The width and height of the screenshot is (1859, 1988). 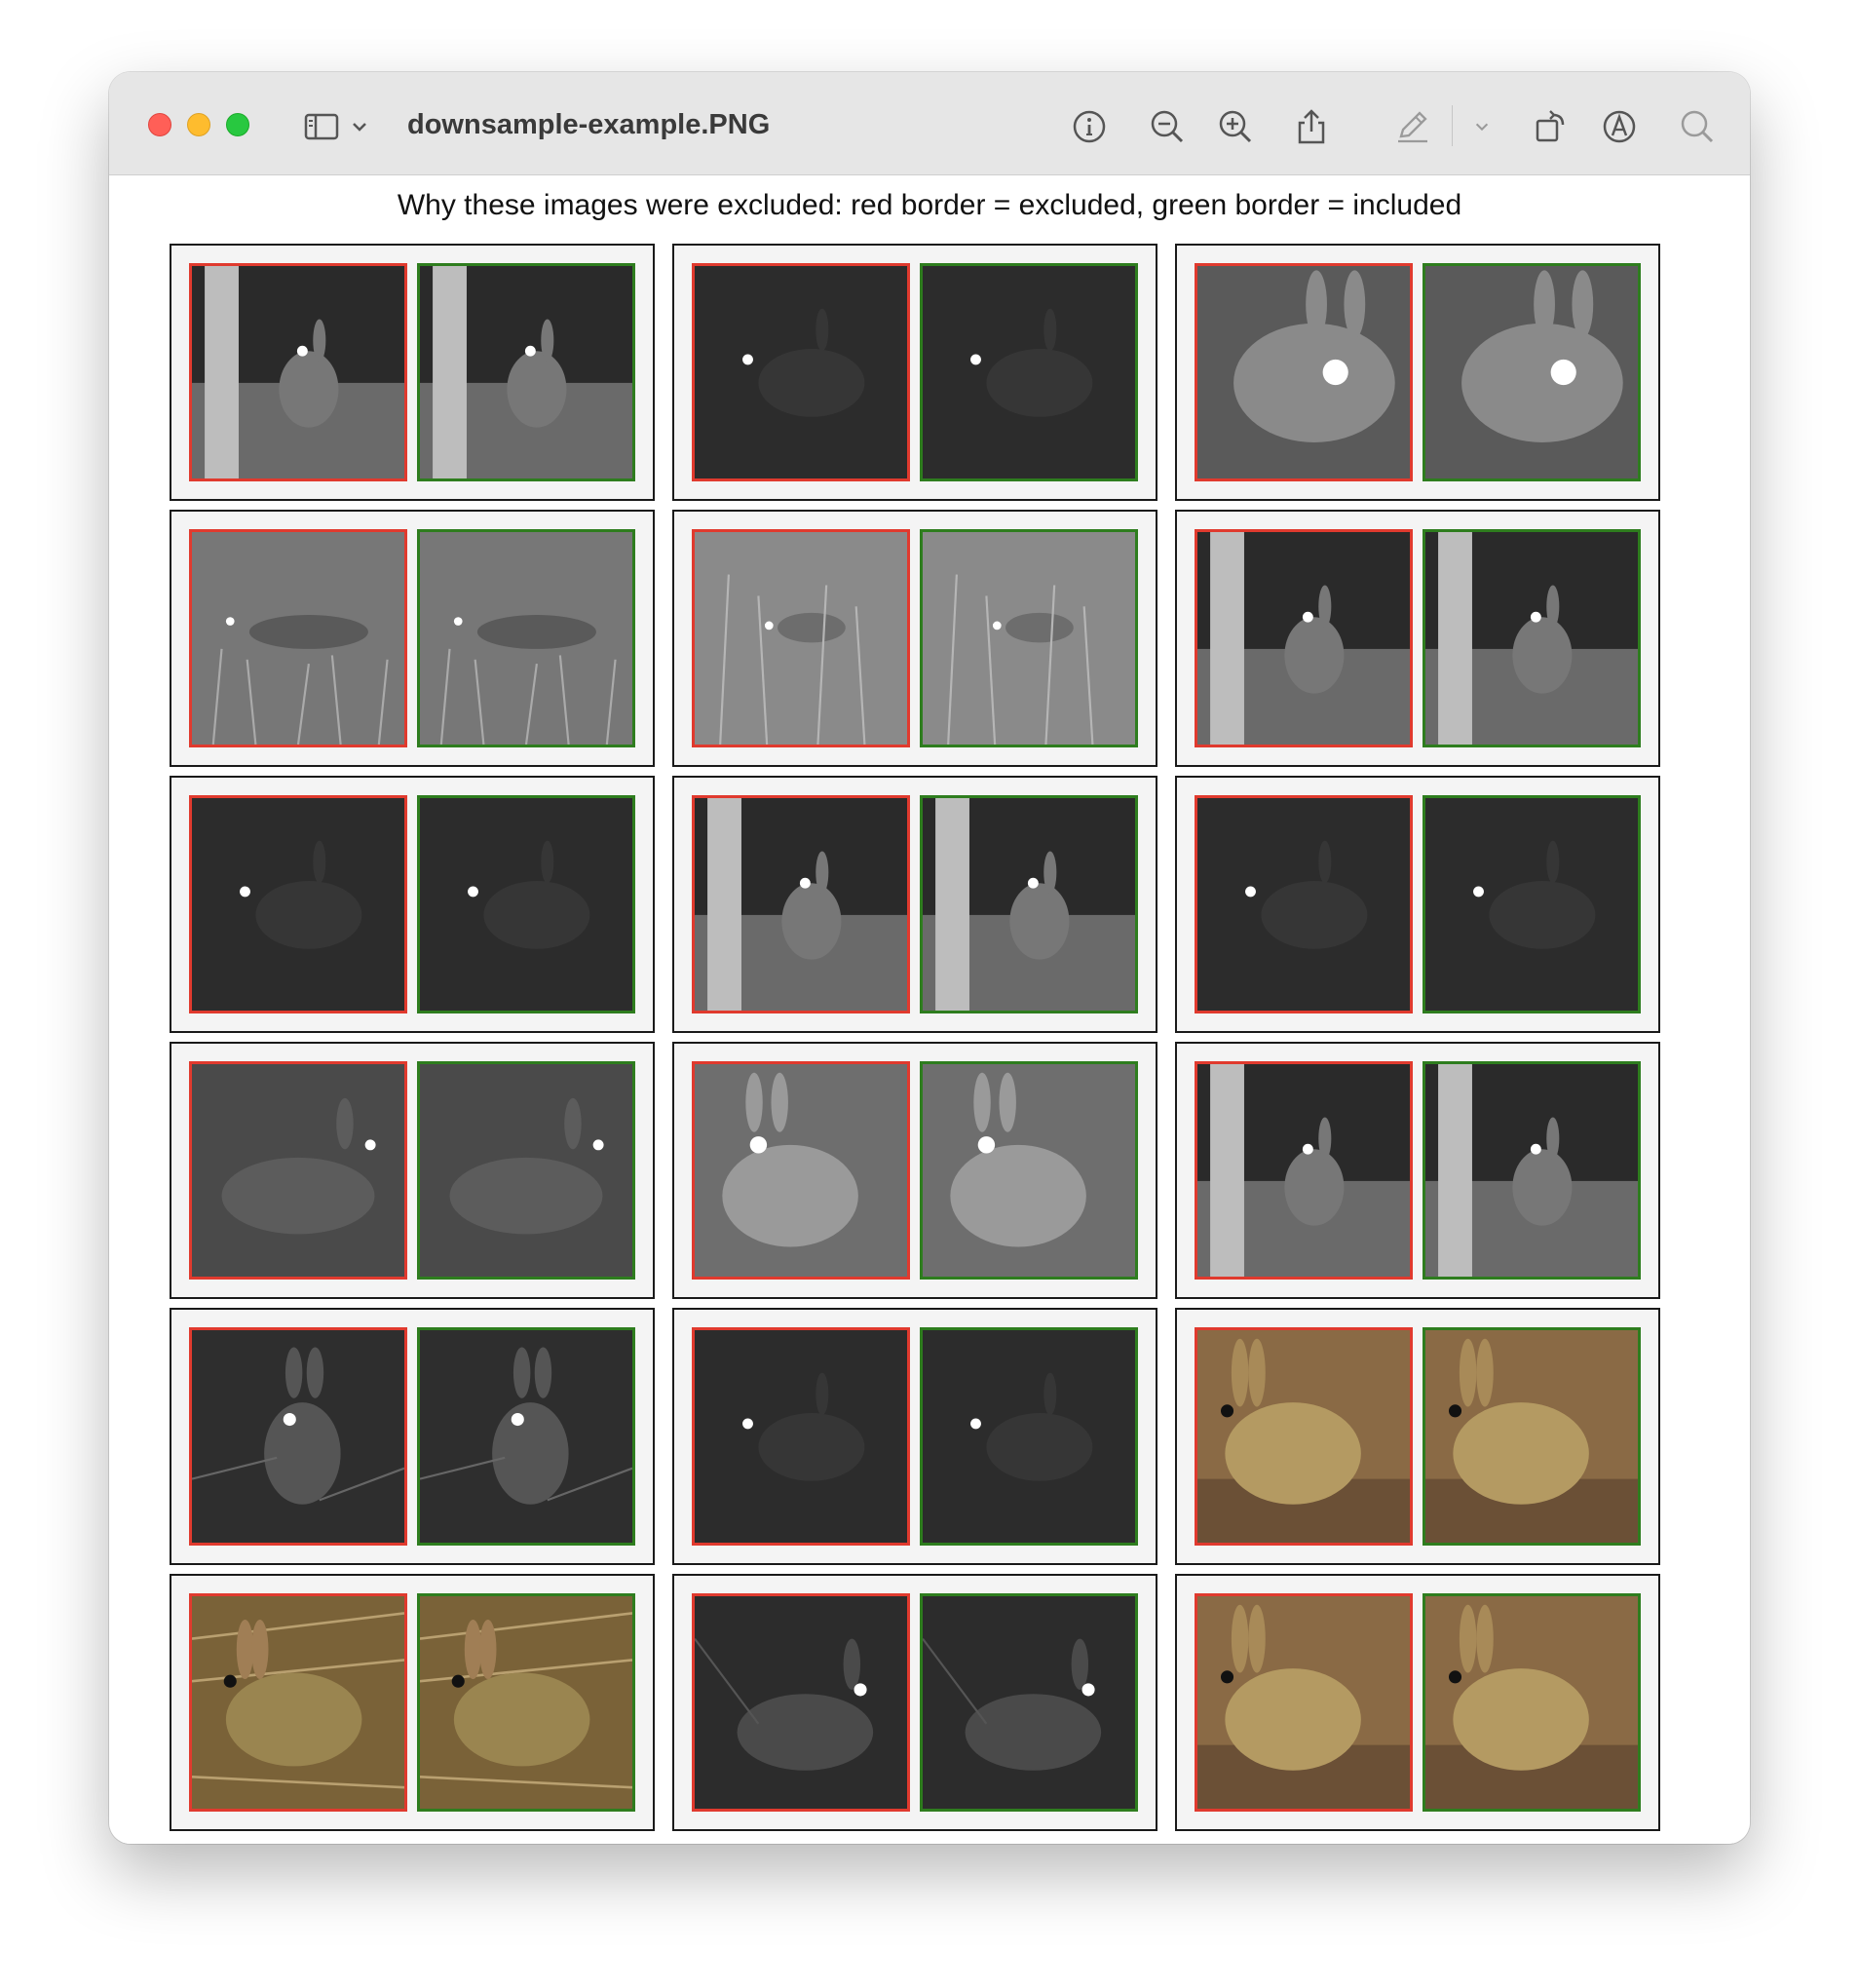 I want to click on zoom-button, so click(x=237, y=124).